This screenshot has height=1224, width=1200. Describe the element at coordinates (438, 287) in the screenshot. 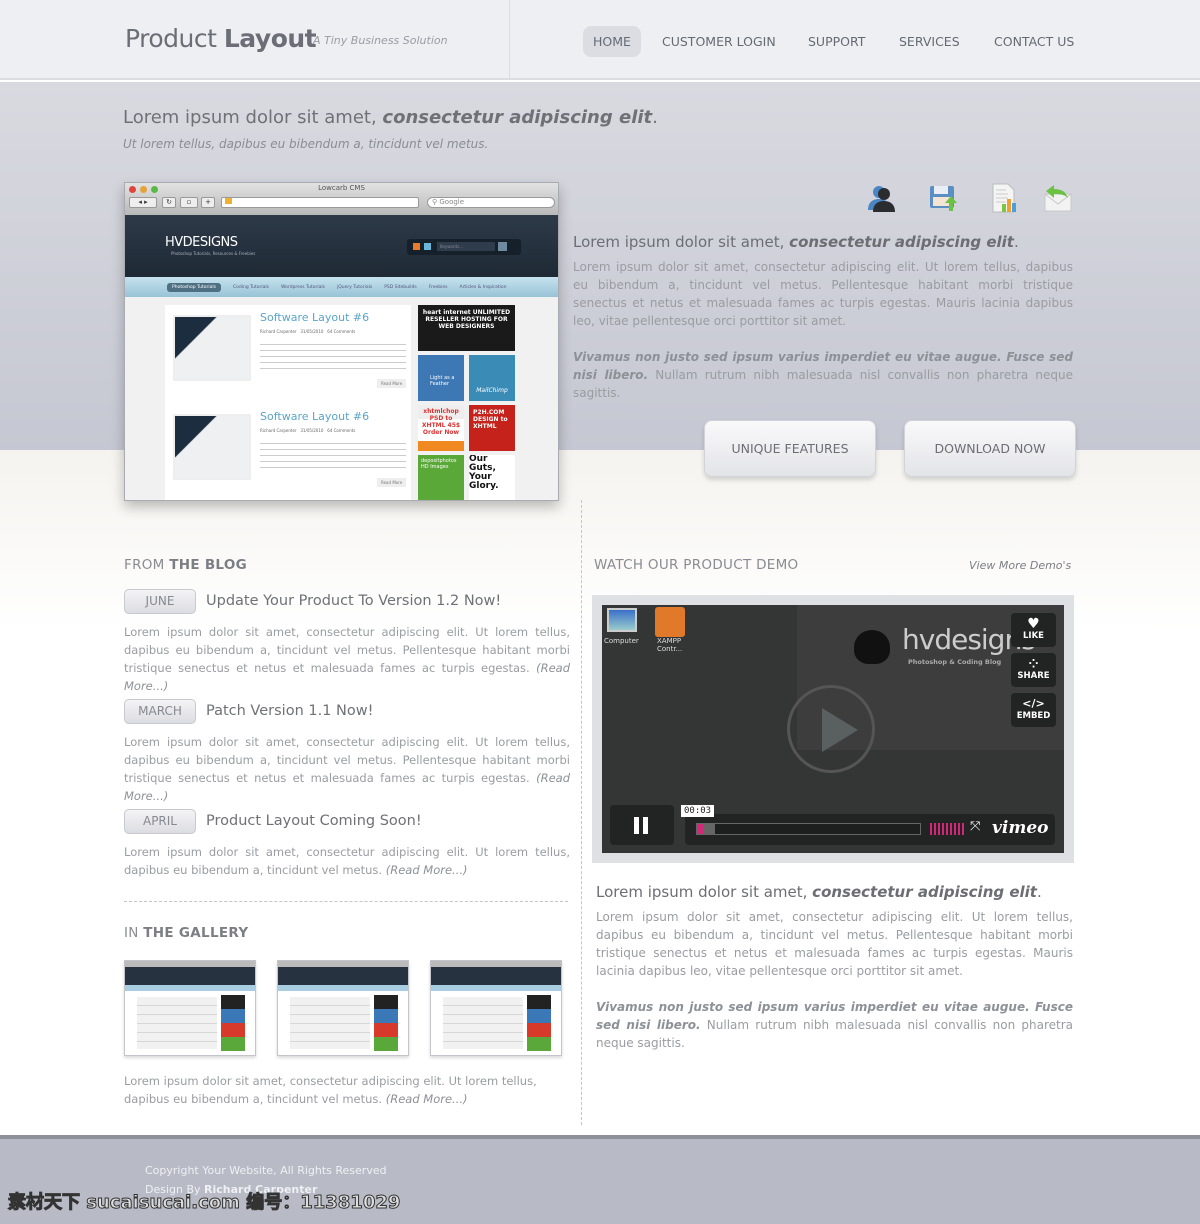

I see `site-nav-item: Freebies` at that location.